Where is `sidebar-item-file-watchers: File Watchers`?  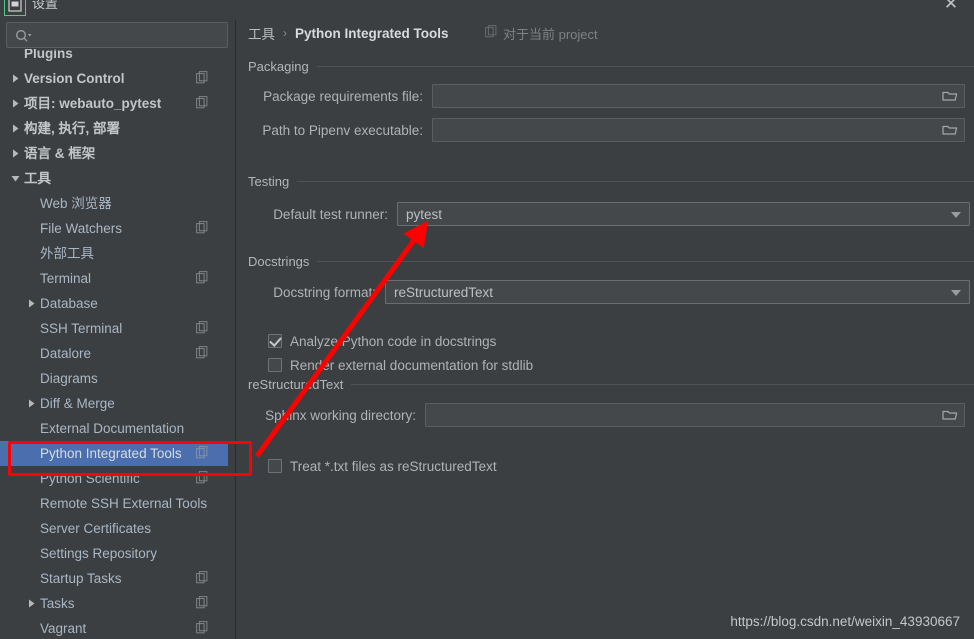 sidebar-item-file-watchers: File Watchers is located at coordinates (114, 228).